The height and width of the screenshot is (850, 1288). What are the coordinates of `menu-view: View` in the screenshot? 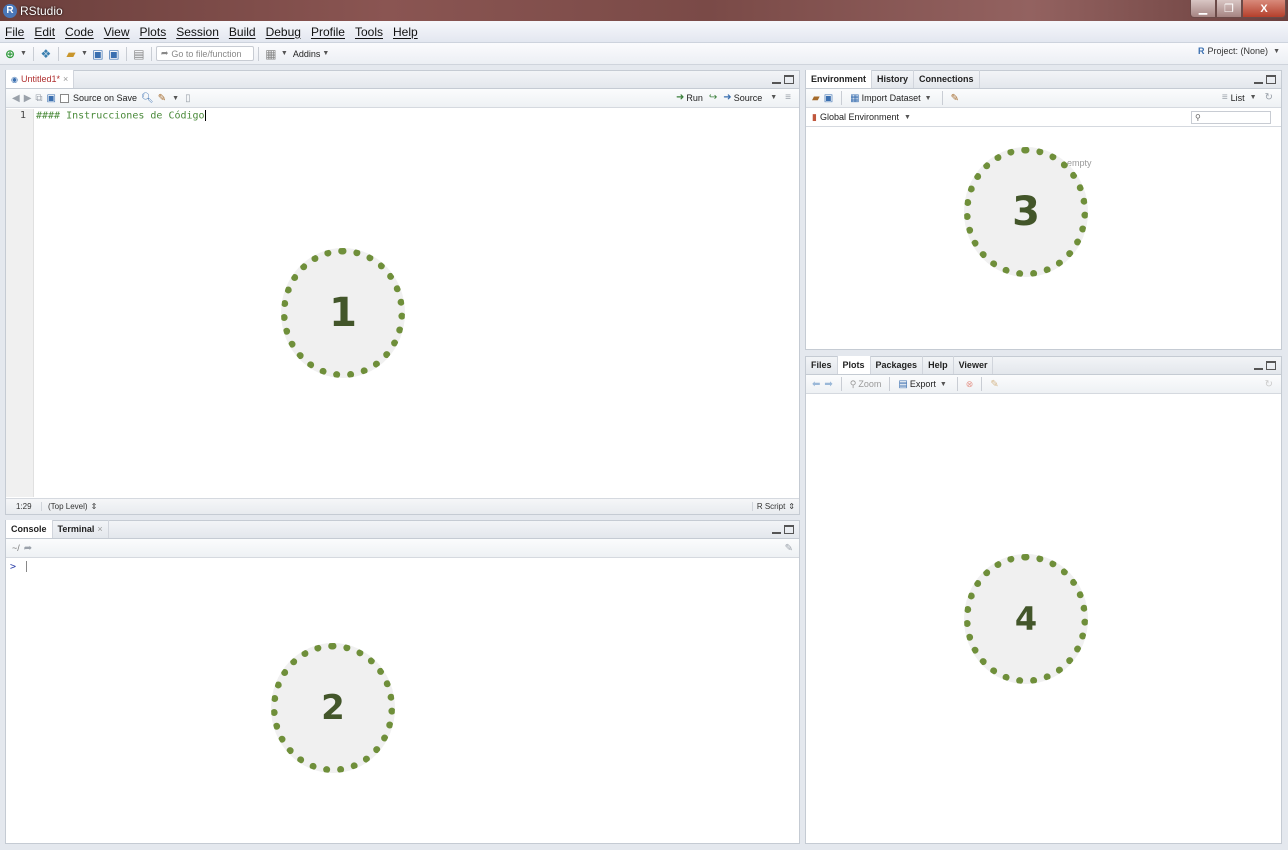 It's located at (117, 32).